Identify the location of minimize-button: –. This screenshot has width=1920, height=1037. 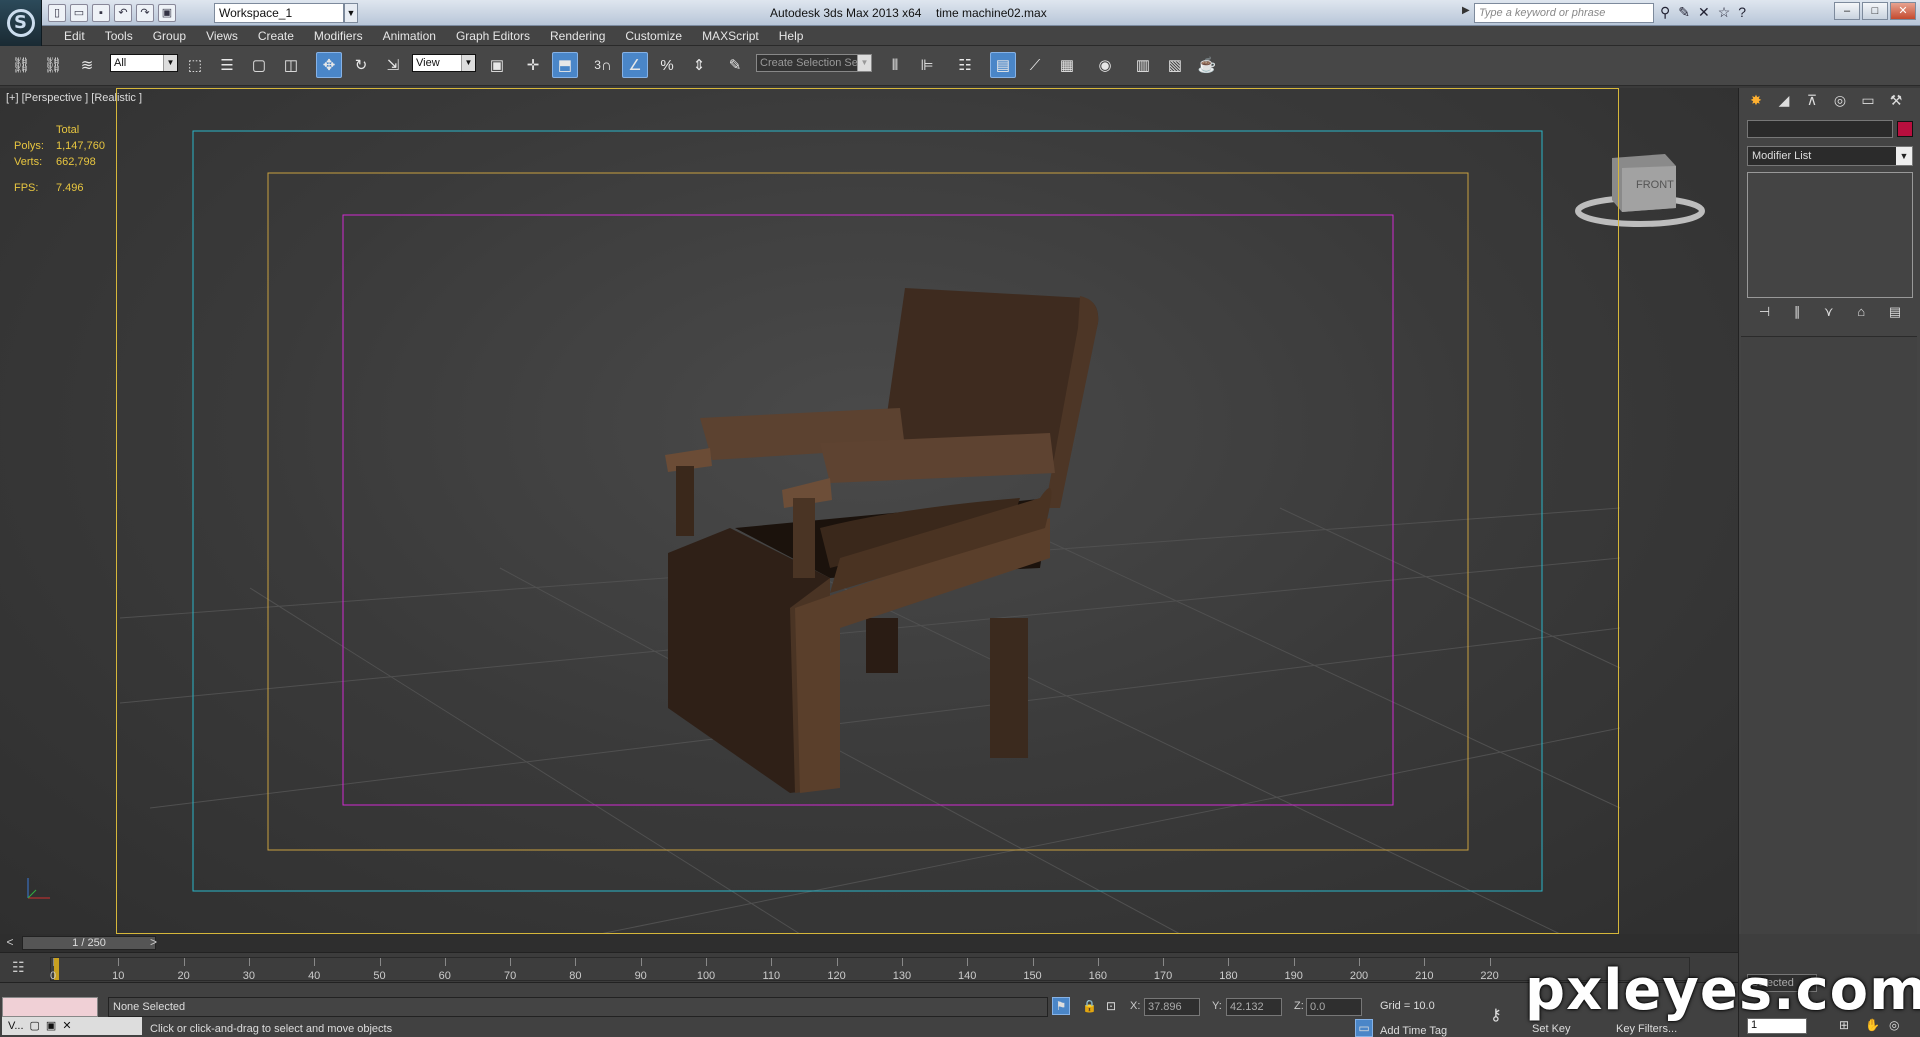
(1847, 11).